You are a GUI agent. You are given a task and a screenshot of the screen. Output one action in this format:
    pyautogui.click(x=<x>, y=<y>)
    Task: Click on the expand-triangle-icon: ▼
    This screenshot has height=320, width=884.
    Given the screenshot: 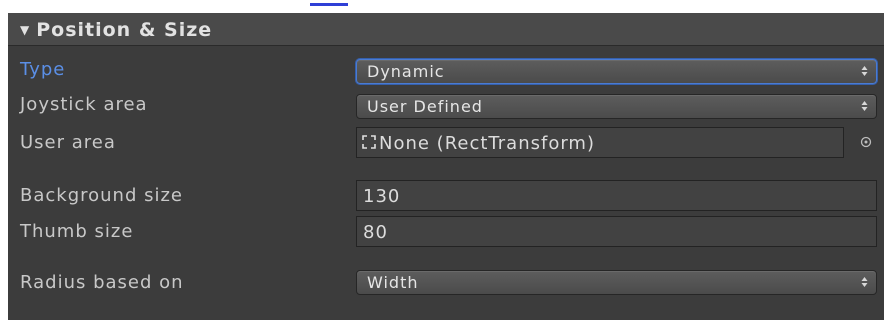 What is the action you would take?
    pyautogui.click(x=25, y=30)
    